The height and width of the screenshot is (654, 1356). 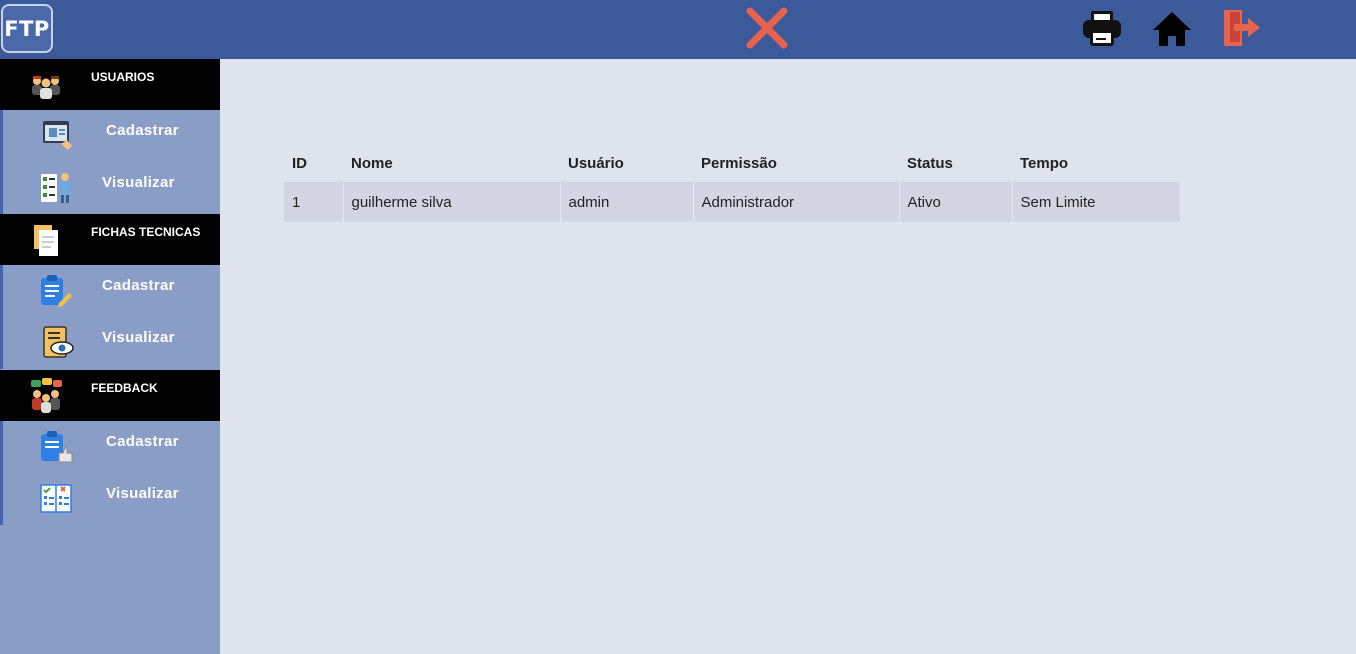 I want to click on section-title: FICHAS TECNICAS, so click(x=146, y=232).